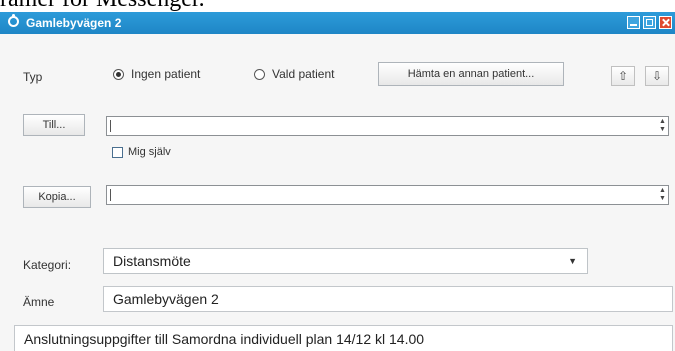  Describe the element at coordinates (623, 76) in the screenshot. I see `arrow-up-icon: ⇧` at that location.